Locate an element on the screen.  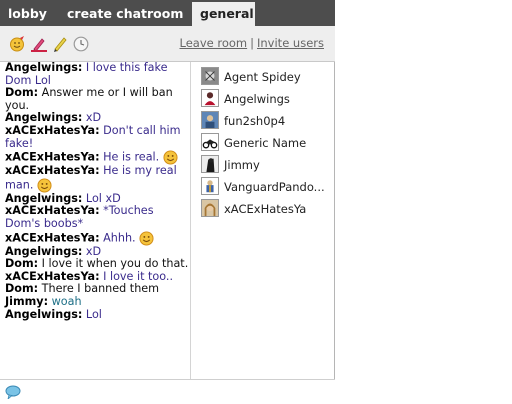
speech-bubble-icon is located at coordinates (13, 392).